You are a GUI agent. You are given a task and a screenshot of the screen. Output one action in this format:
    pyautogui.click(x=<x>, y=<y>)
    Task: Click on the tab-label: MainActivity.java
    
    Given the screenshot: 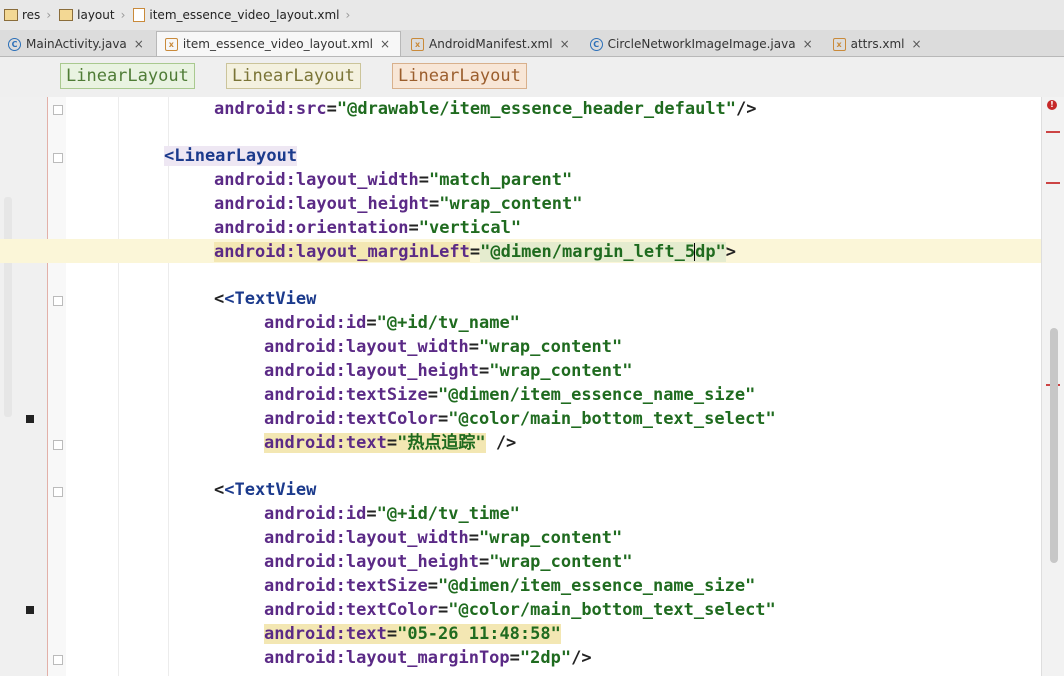 What is the action you would take?
    pyautogui.click(x=76, y=44)
    